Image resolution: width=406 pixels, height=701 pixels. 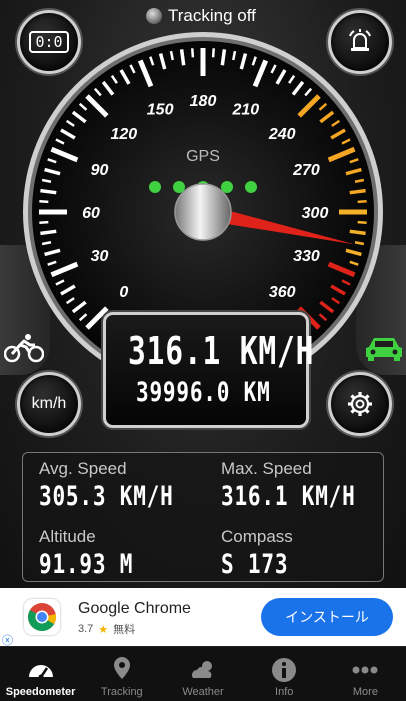 I want to click on ad-title: Google Chrome, so click(x=134, y=608).